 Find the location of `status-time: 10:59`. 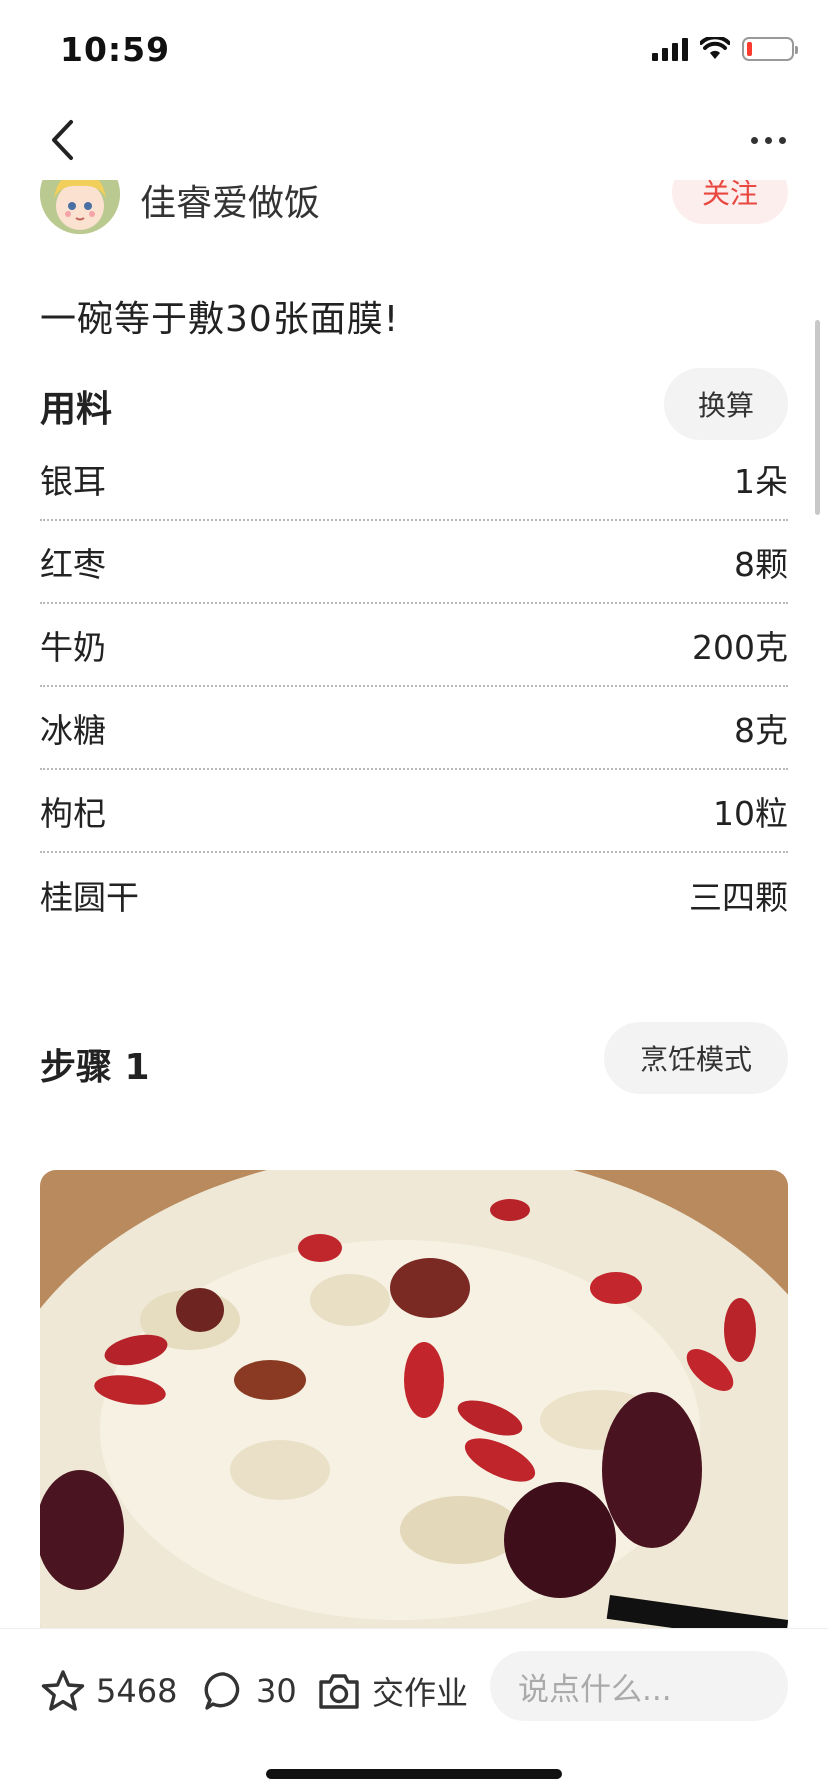

status-time: 10:59 is located at coordinates (115, 49).